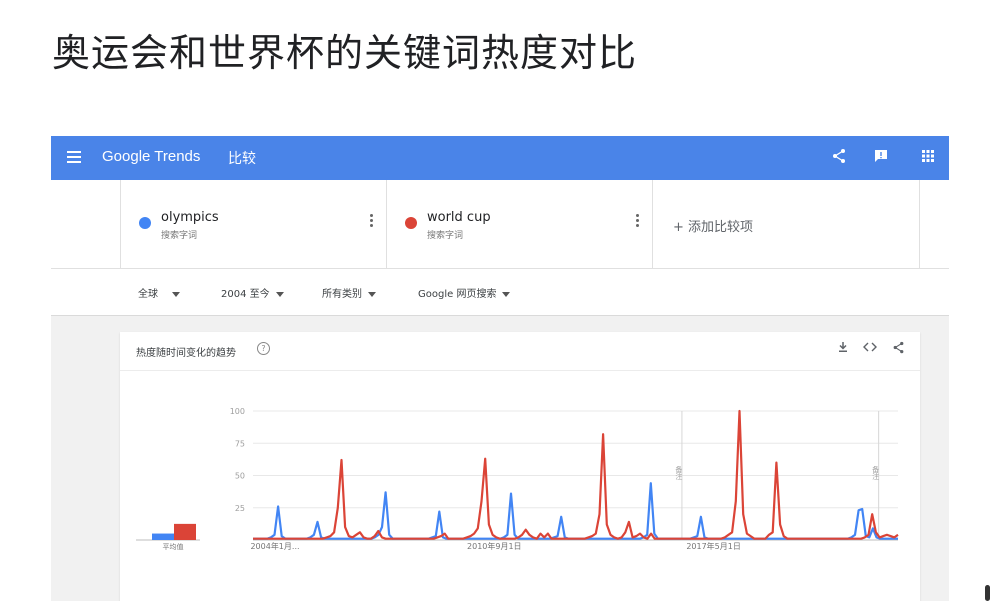 This screenshot has height=601, width=1000. What do you see at coordinates (151, 156) in the screenshot?
I see `google-trends-logo: Google Trends` at bounding box center [151, 156].